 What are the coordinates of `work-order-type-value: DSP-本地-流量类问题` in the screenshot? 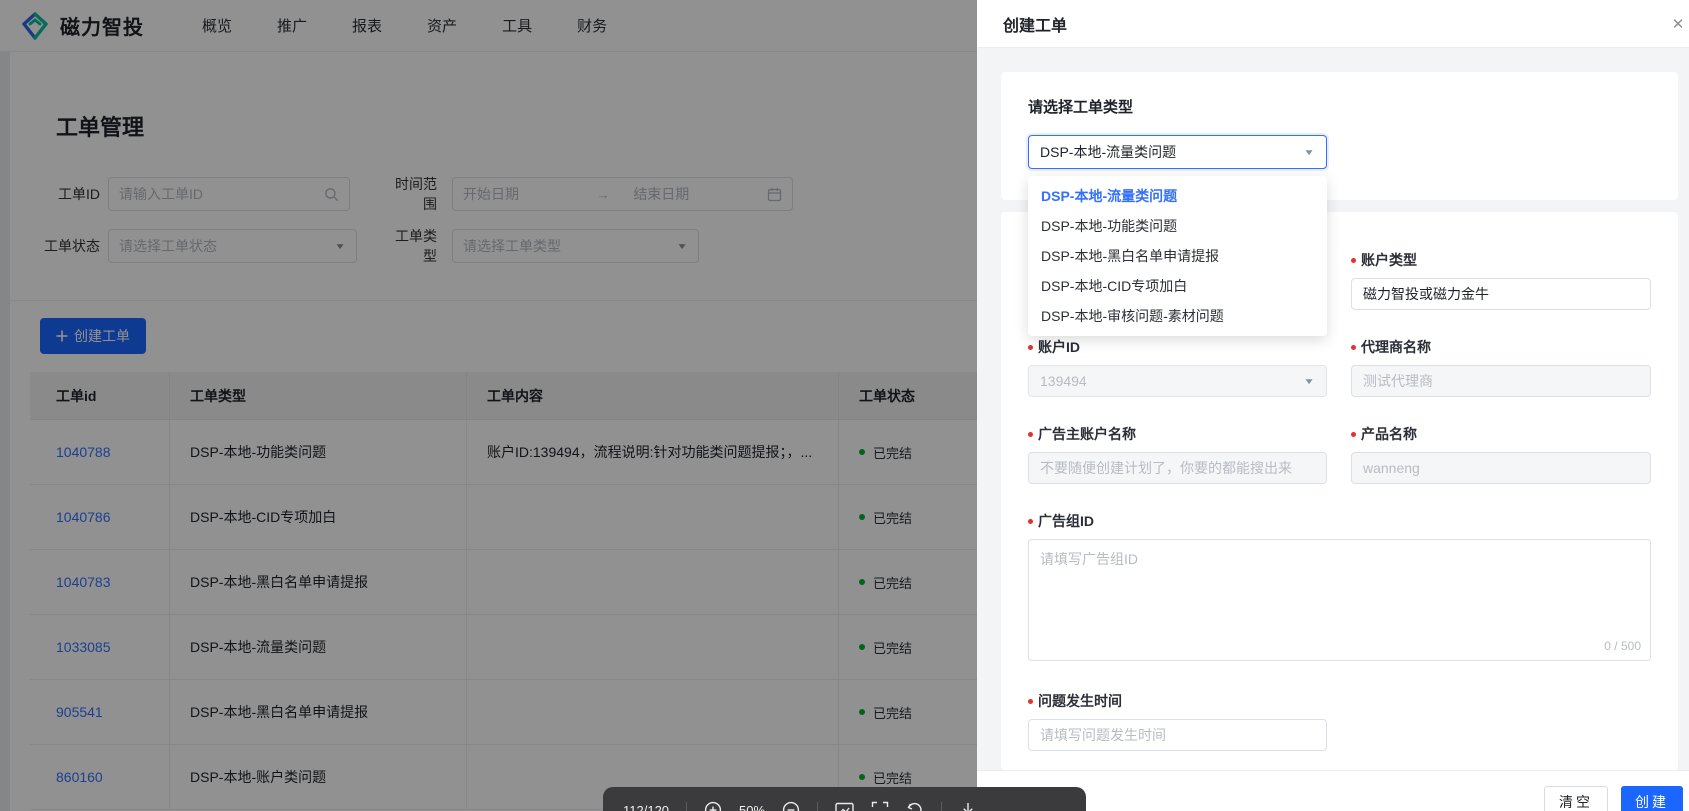 It's located at (1108, 152).